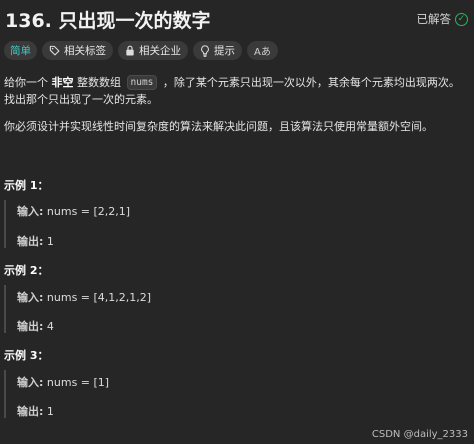 This screenshot has height=444, width=474. I want to click on example-input: 输入: nums = [2,2,1], so click(73, 211).